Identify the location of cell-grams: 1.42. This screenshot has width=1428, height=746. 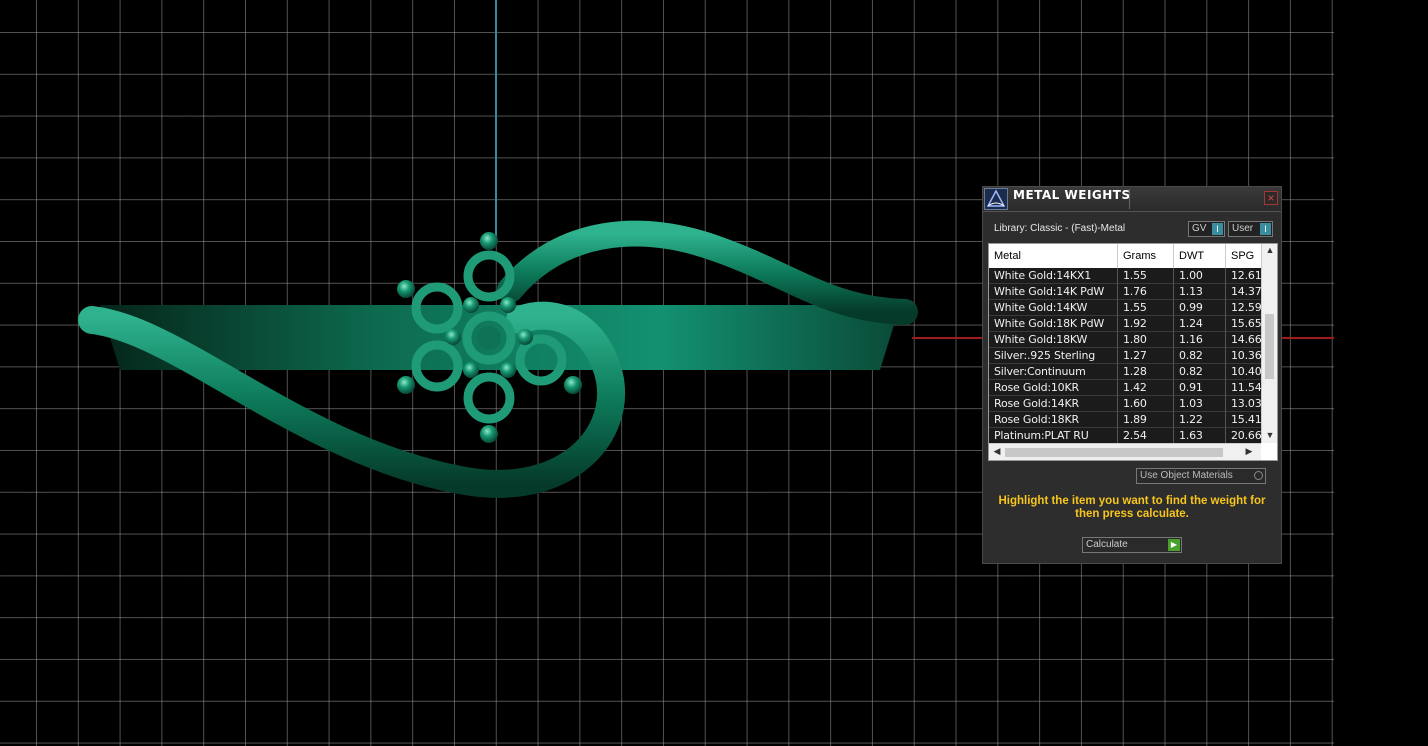
(1146, 388).